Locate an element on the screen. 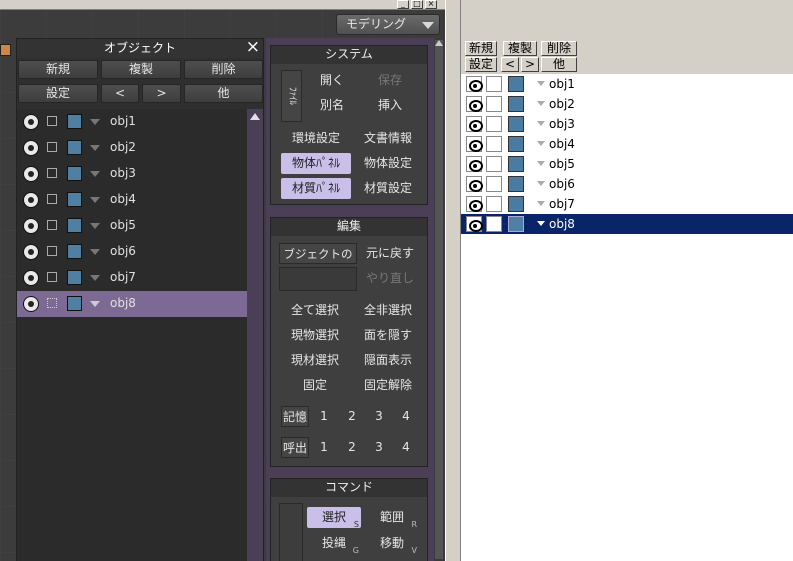 Image resolution: width=793 pixels, height=561 pixels. lasso-command-button: 投縄 G is located at coordinates (334, 544).